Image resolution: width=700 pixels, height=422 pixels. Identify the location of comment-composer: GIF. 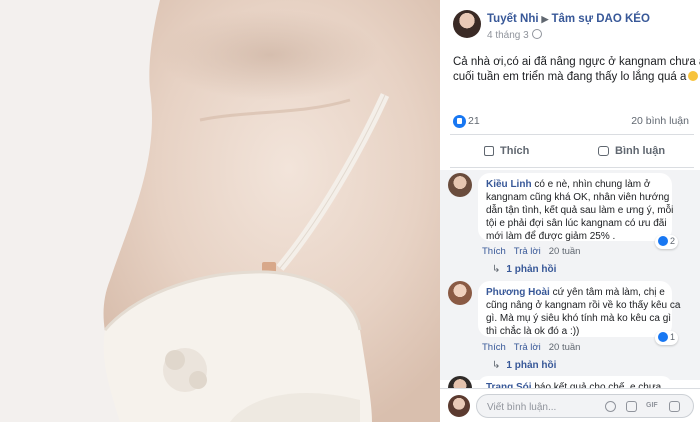
(570, 405).